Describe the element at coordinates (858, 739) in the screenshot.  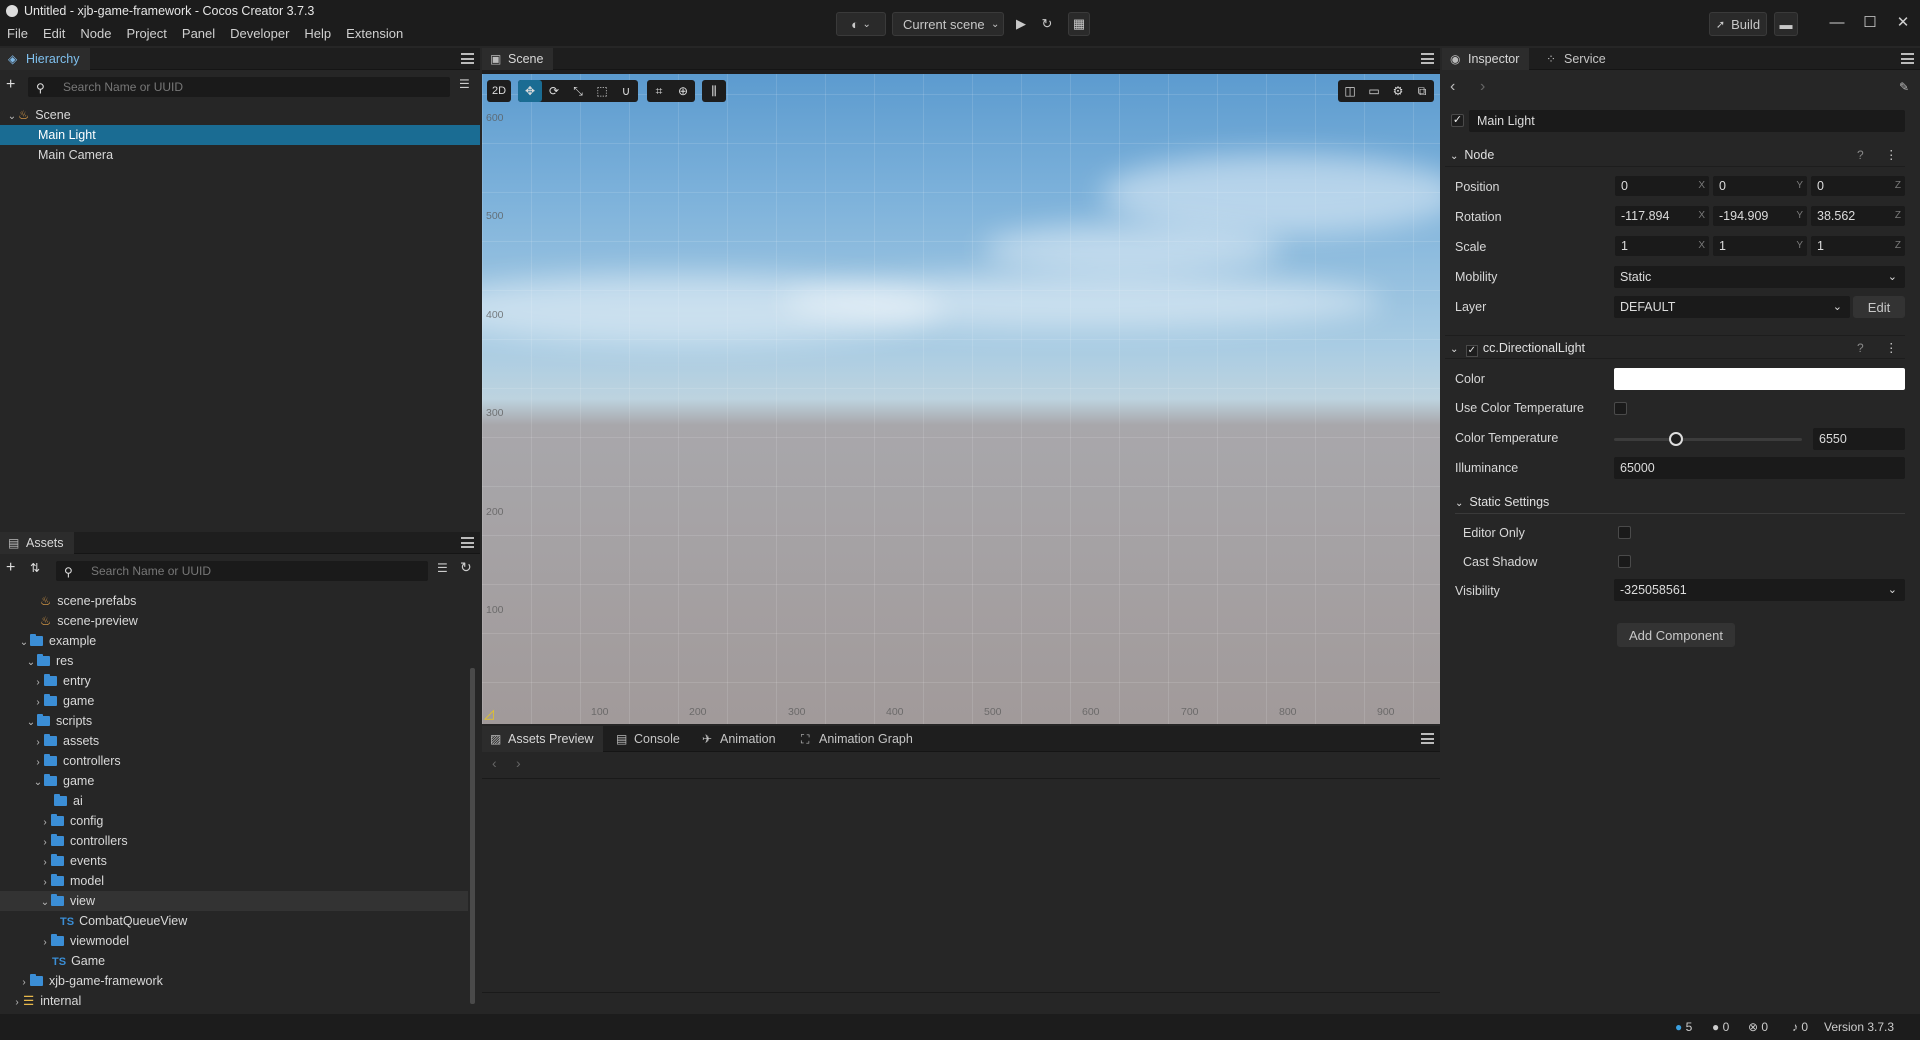
I see `tab-animation-graph: ⛶ Animation Graph` at that location.